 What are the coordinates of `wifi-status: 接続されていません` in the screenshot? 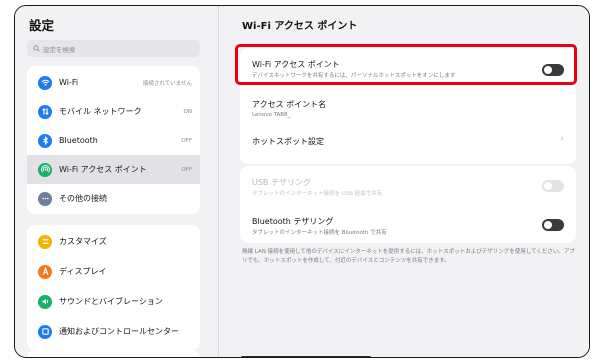 It's located at (167, 83).